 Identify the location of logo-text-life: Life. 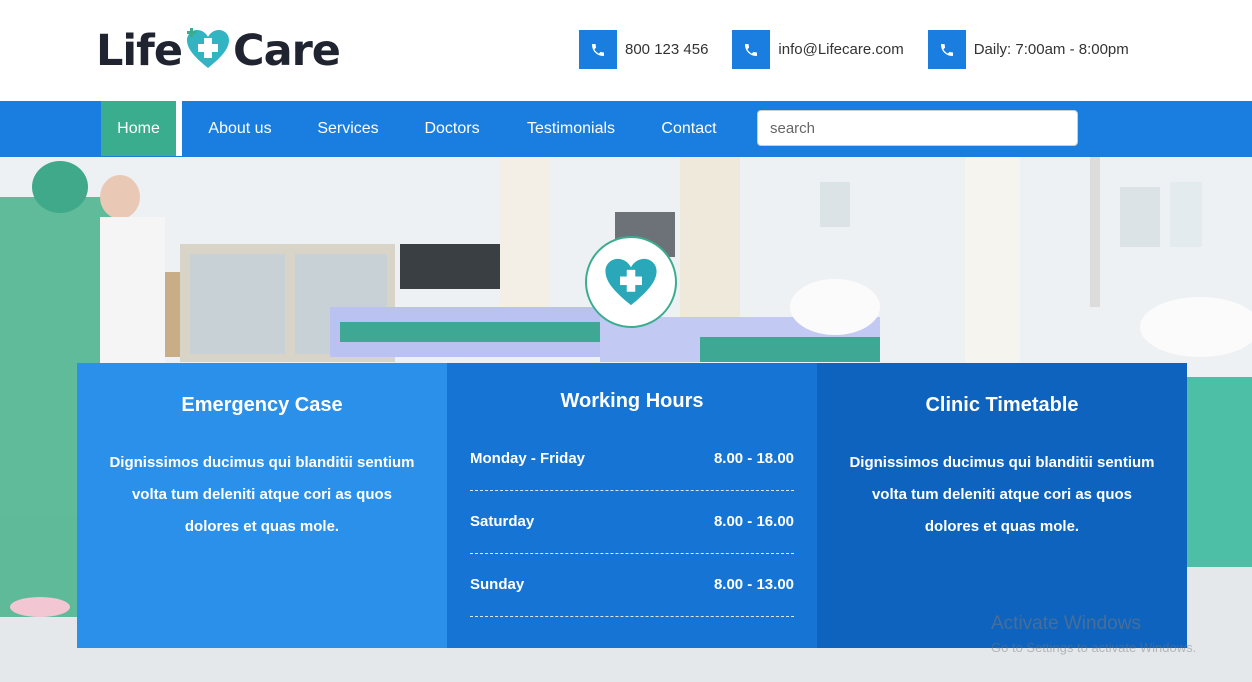
(139, 51).